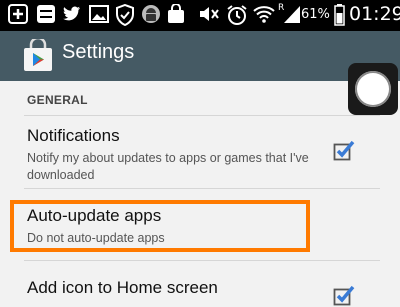  I want to click on setting-add-icon-home-screen: Add icon to Home screen, so click(200, 283).